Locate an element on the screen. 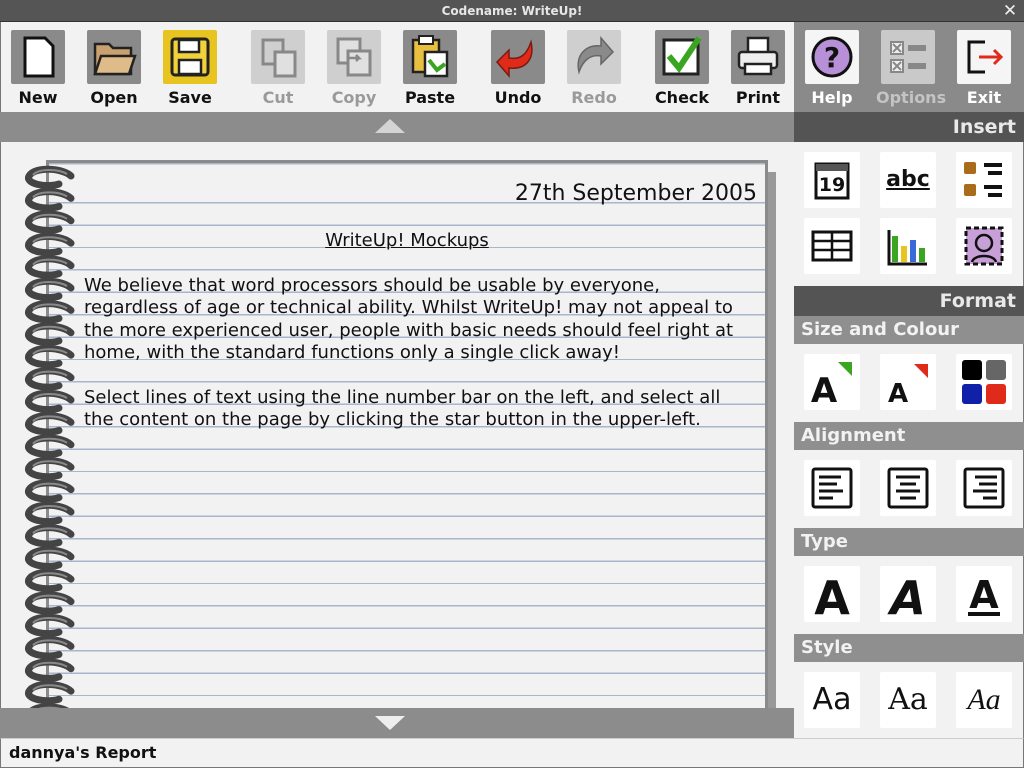  document-heading: WriteUp! Mockups is located at coordinates (407, 240).